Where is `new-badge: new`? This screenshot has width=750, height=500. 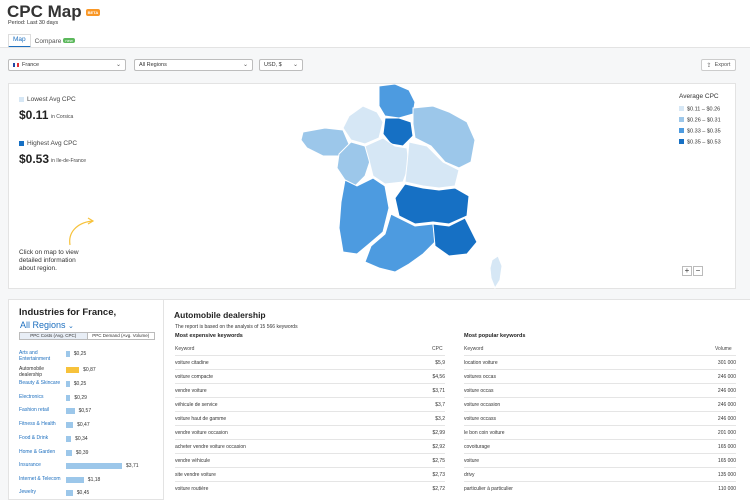
new-badge: new is located at coordinates (69, 40).